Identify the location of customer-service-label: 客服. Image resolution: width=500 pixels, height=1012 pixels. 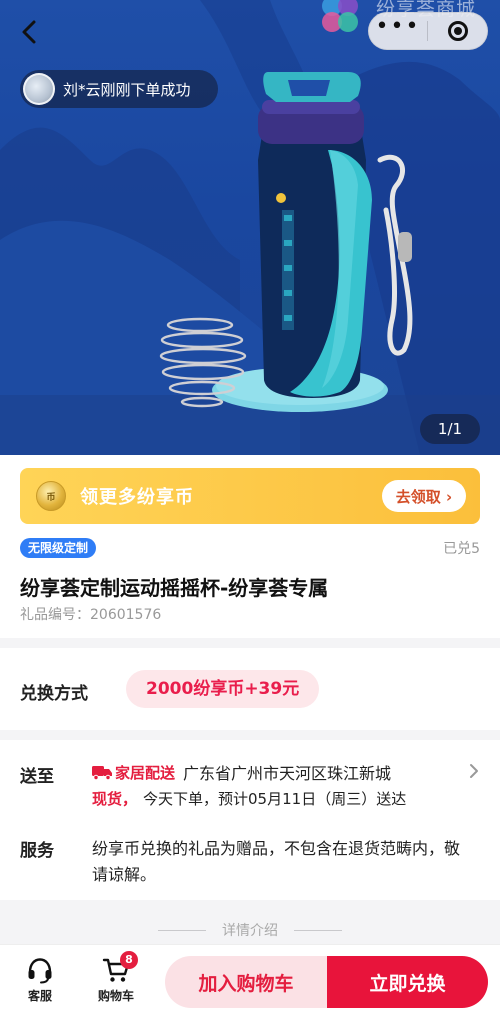
(39, 996).